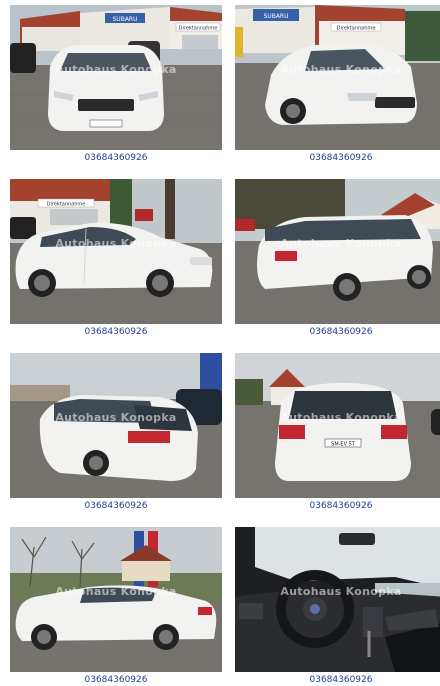  I want to click on car-photo-front: SUBARU Direktannahme Autohaus Konopka, so click(116, 77).